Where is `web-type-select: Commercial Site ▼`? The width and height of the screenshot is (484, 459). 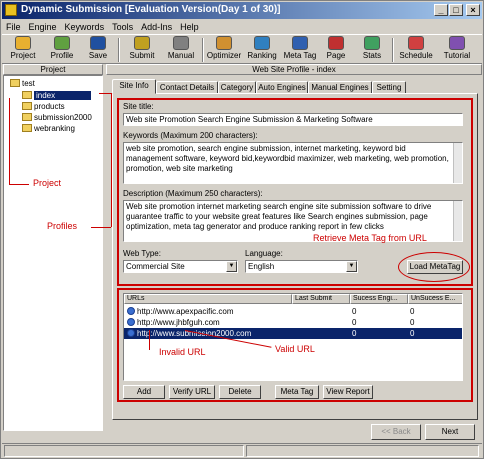 web-type-select: Commercial Site ▼ is located at coordinates (180, 266).